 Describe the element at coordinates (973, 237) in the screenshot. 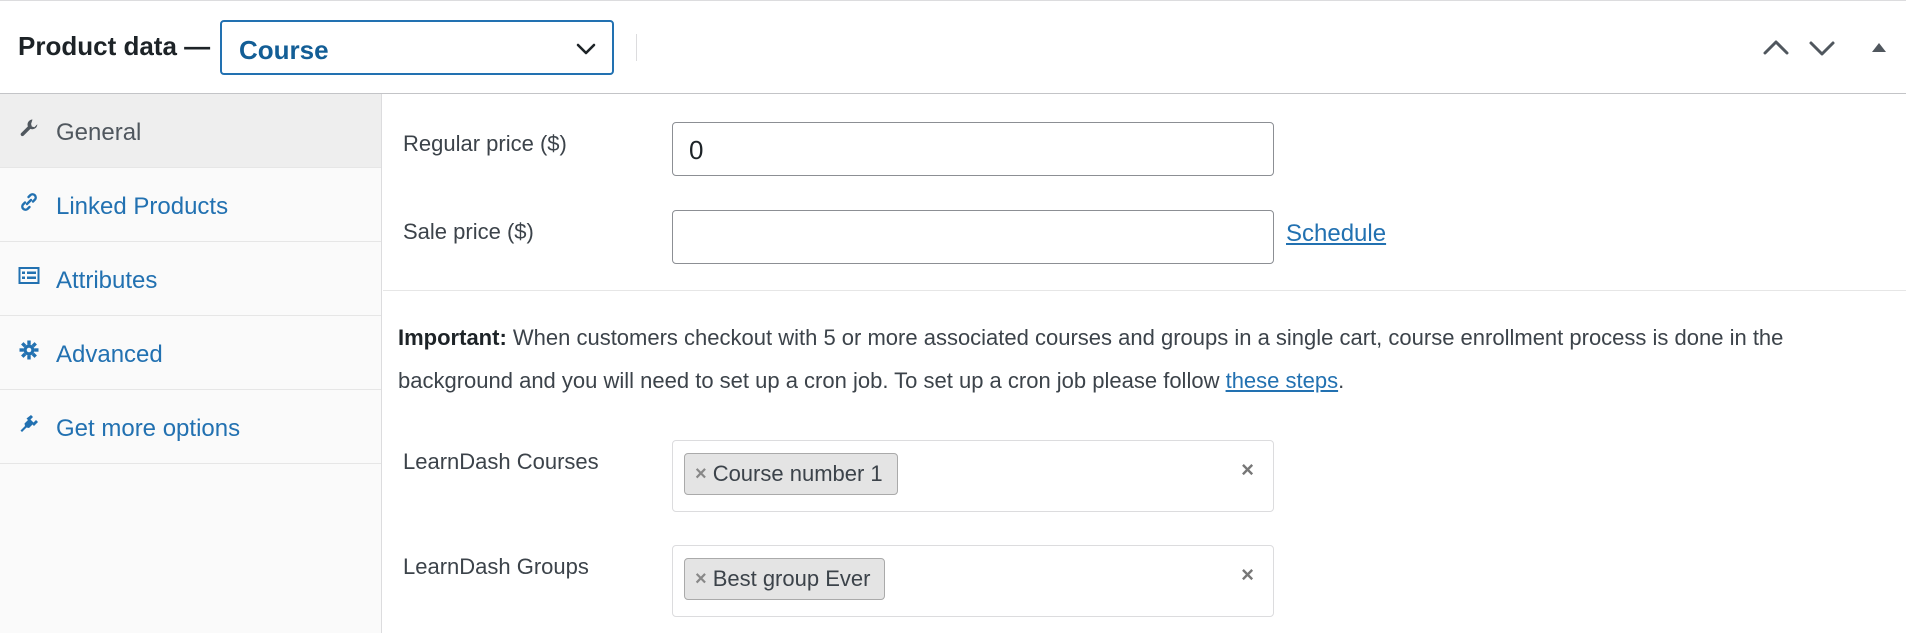

I see `sale-price-input` at that location.